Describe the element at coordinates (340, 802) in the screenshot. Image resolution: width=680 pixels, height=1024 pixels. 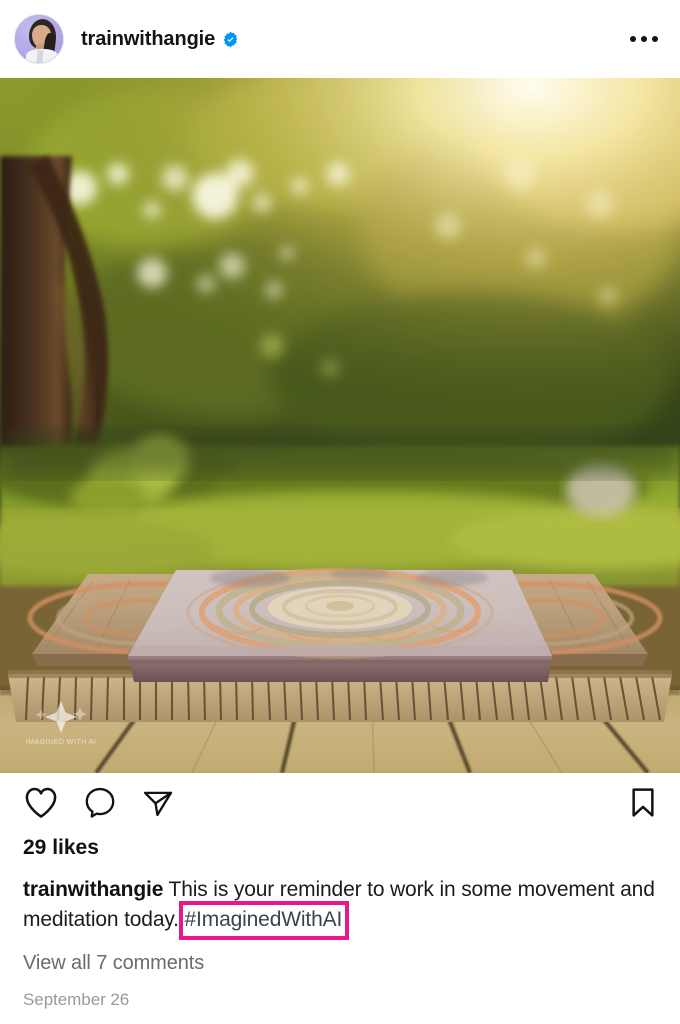
I see `post-action-bar` at that location.